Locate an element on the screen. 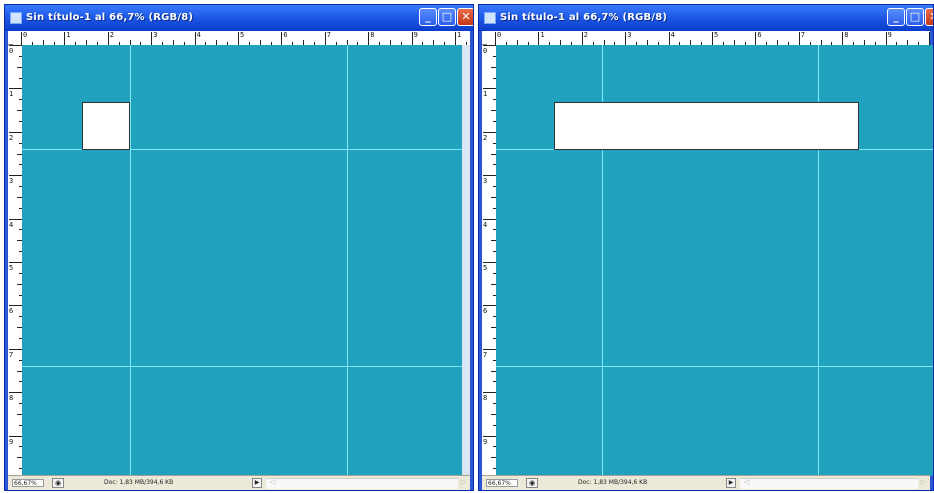 The width and height of the screenshot is (934, 493). window-title: Sin título-1 al 66,7% (RGB/8) is located at coordinates (584, 17).